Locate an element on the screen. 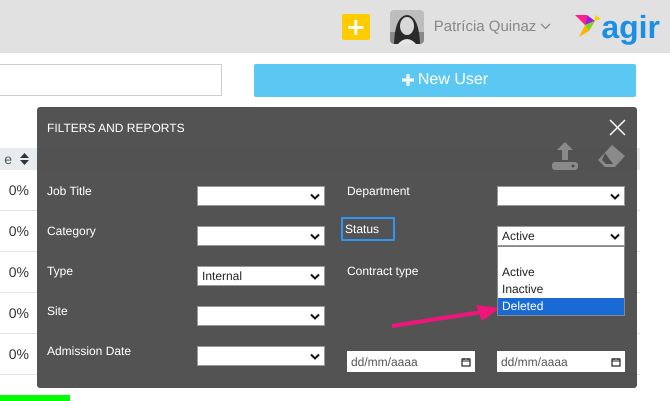 The width and height of the screenshot is (670, 401). field-label: Contract type is located at coordinates (382, 271).